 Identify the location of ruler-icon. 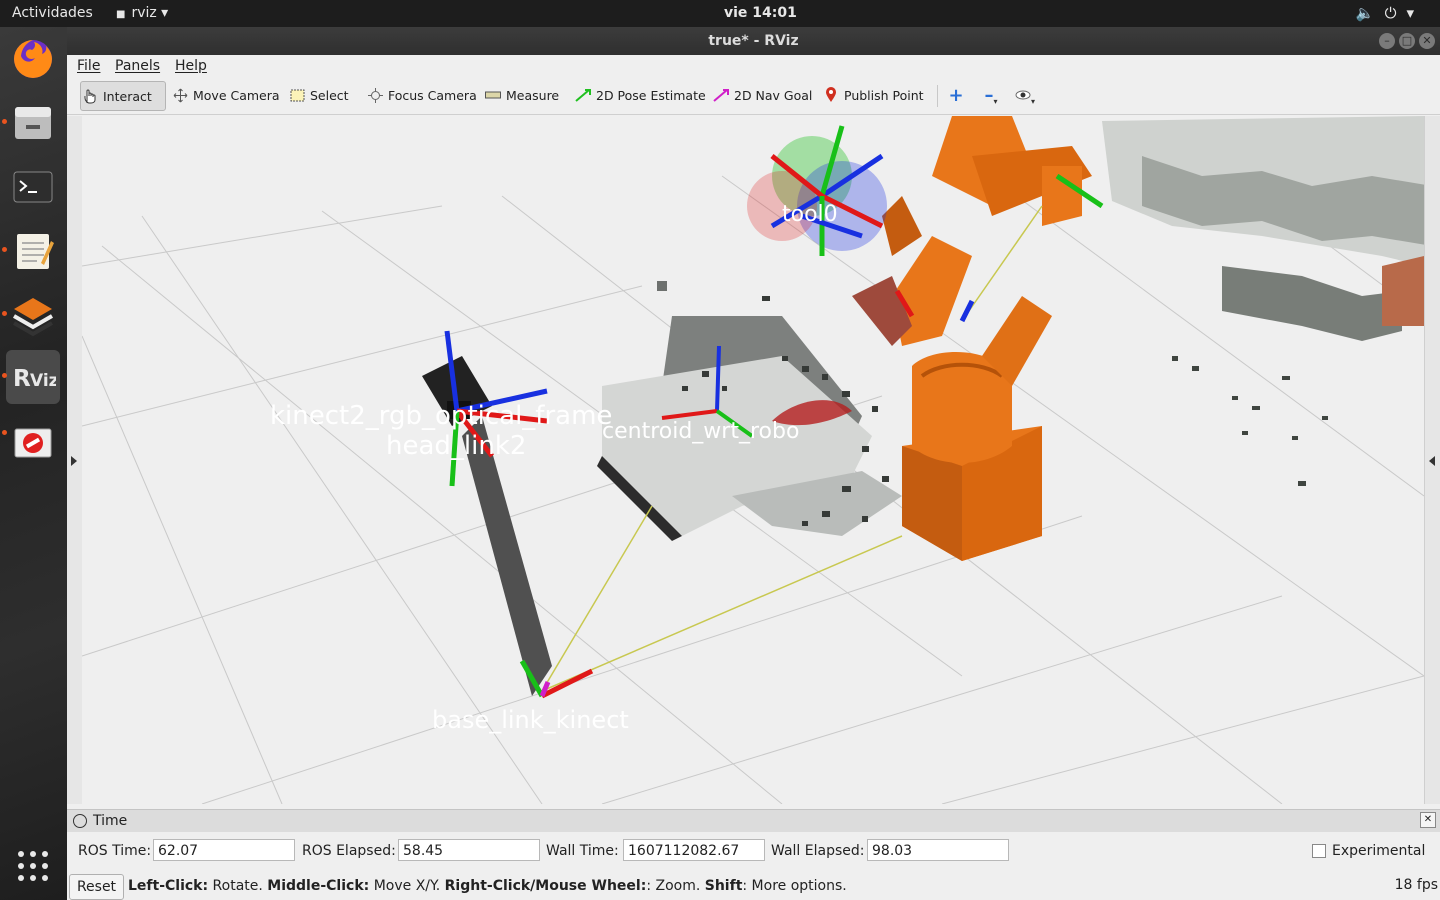
(493, 95).